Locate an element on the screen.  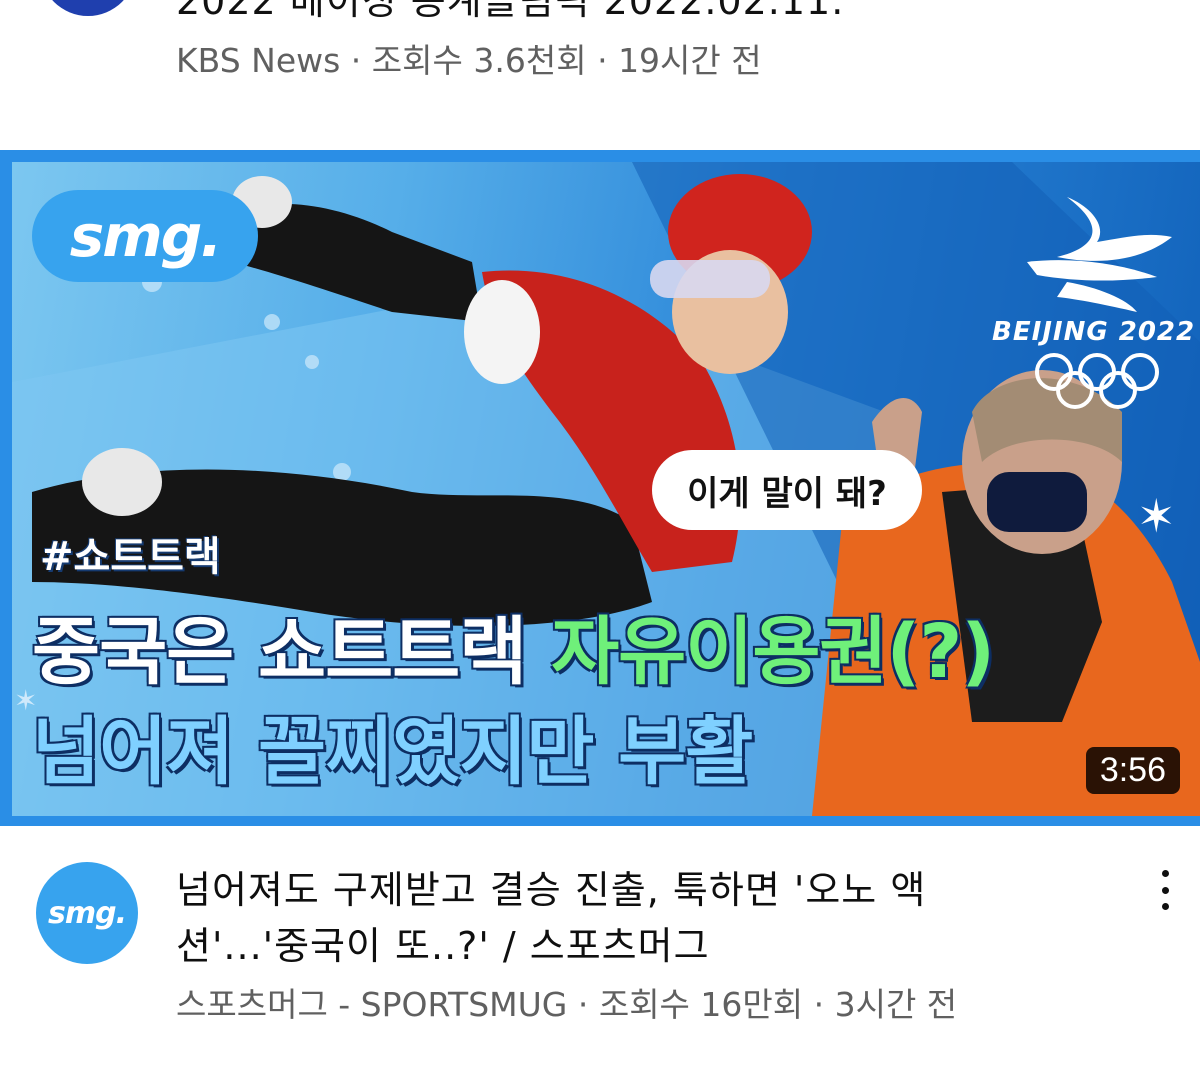
previous-view-count: 조회수 3.6천회 is located at coordinates (479, 60).